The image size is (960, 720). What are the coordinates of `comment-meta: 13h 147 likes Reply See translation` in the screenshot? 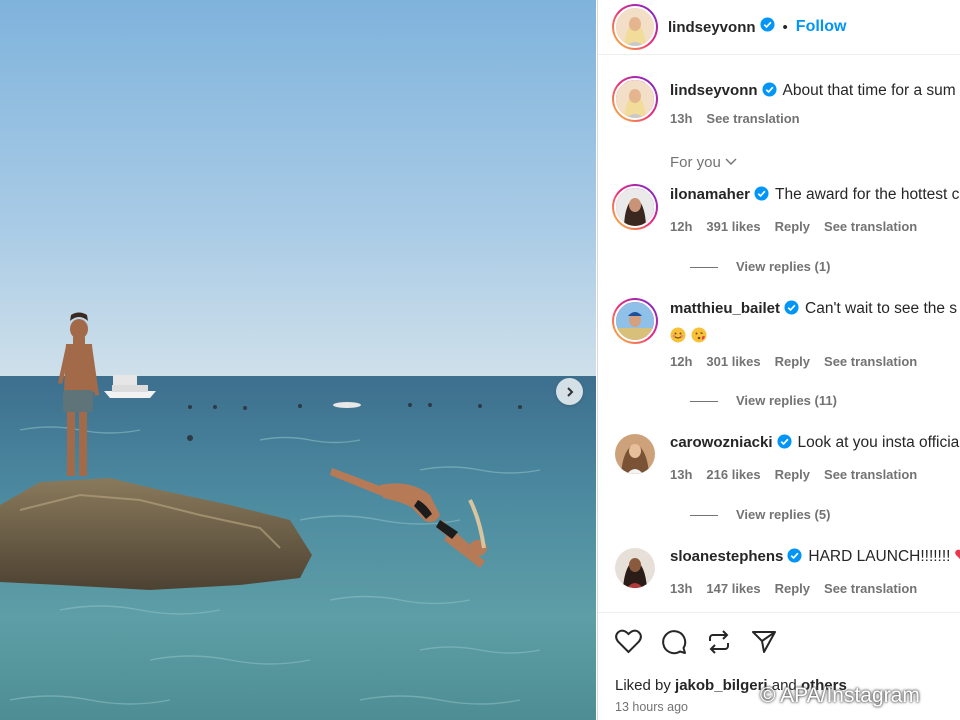 It's located at (800, 588).